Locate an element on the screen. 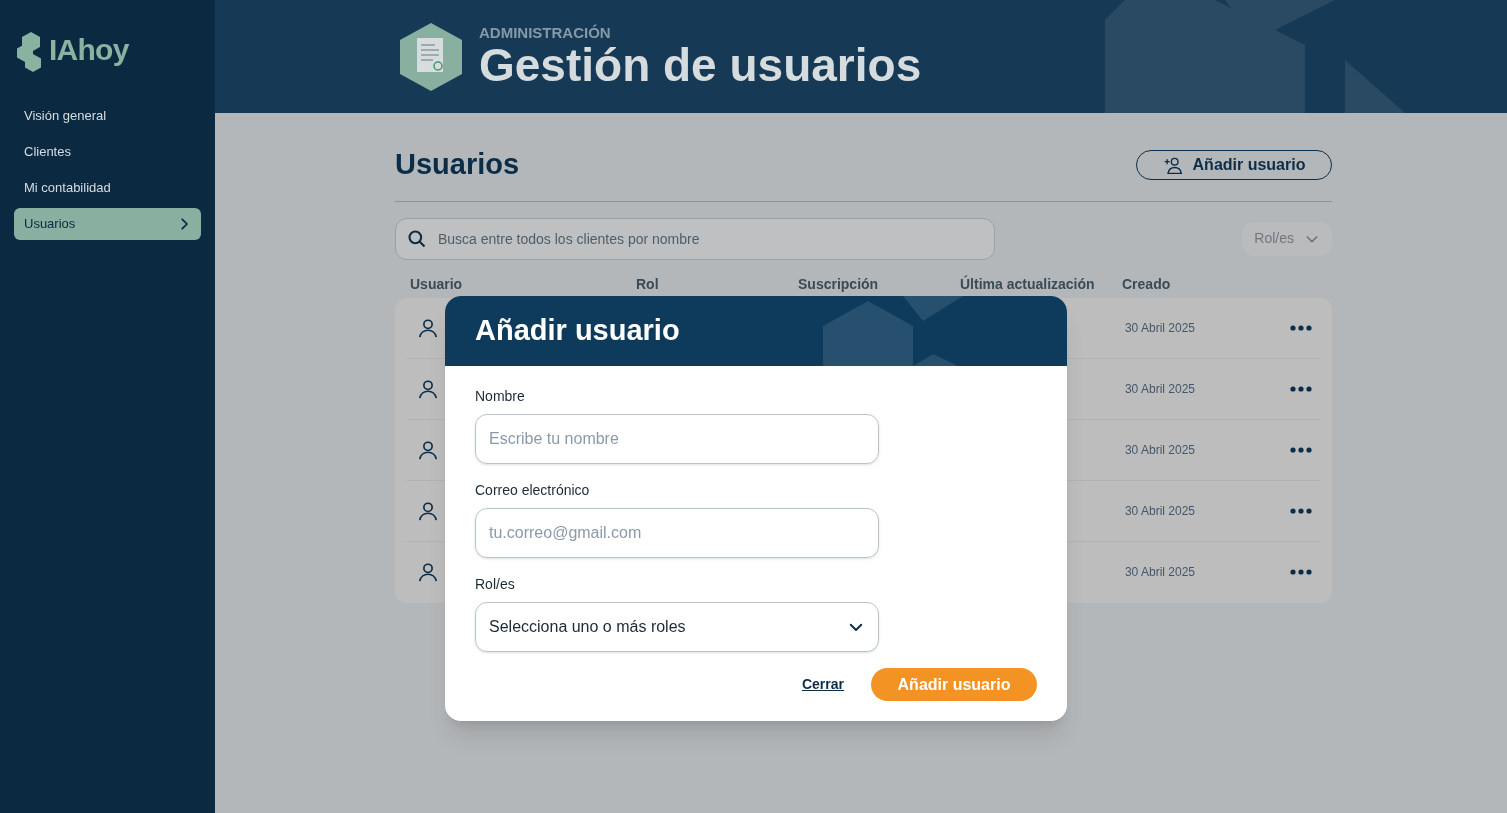 Image resolution: width=1507 pixels, height=813 pixels. search-field: Busca entre todos los clientes por nombre is located at coordinates (695, 238).